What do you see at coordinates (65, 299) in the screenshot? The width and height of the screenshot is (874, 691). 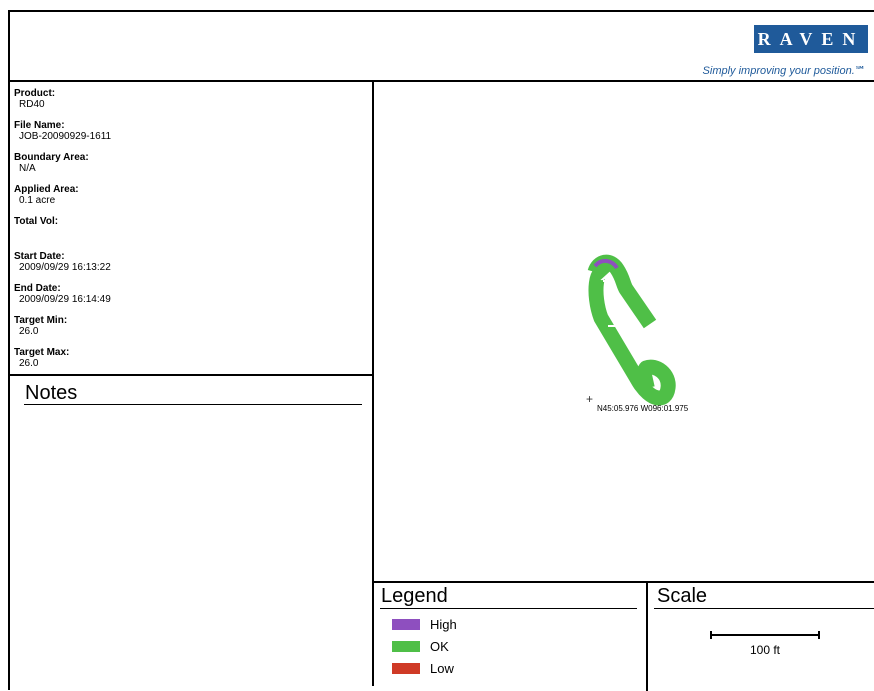 I see `end-date-value: 2009/09/29 16:14:49` at bounding box center [65, 299].